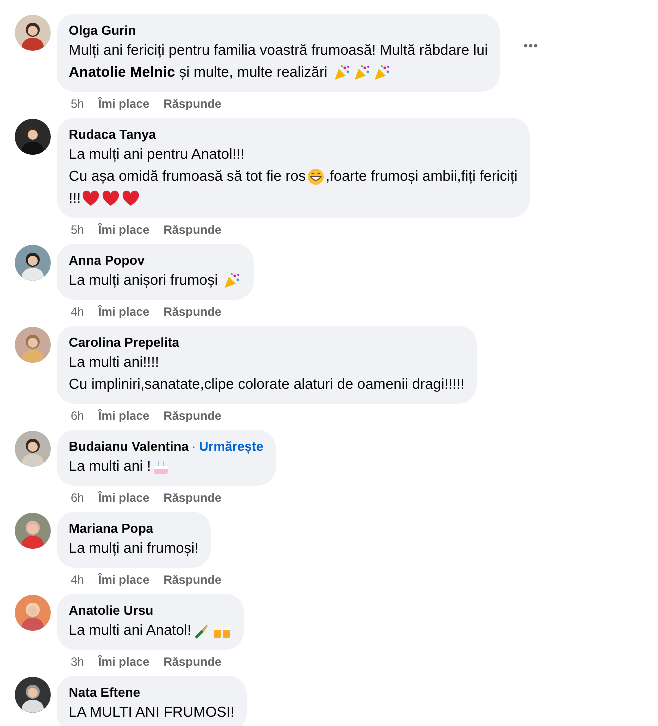 Image resolution: width=658 pixels, height=726 pixels. Describe the element at coordinates (134, 549) in the screenshot. I see `comment-text: La mulți ani frumoși!` at that location.